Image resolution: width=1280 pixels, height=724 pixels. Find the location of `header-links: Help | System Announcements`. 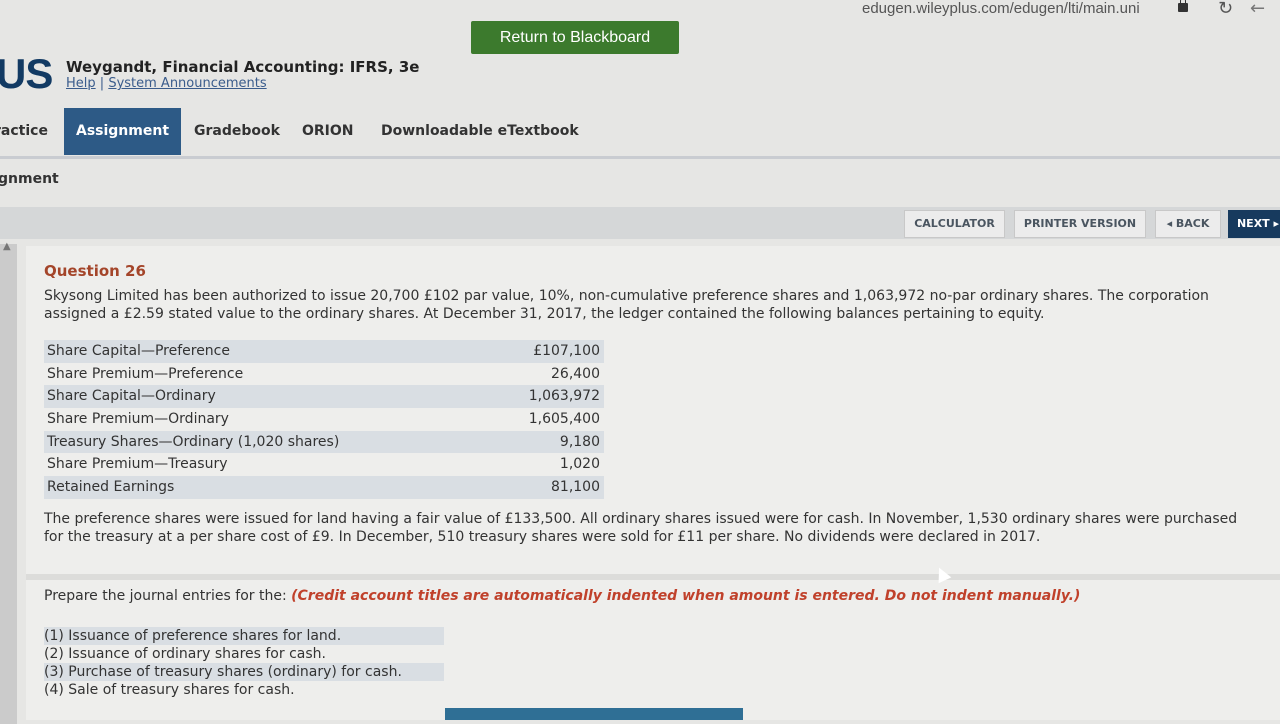

header-links: Help | System Announcements is located at coordinates (166, 83).